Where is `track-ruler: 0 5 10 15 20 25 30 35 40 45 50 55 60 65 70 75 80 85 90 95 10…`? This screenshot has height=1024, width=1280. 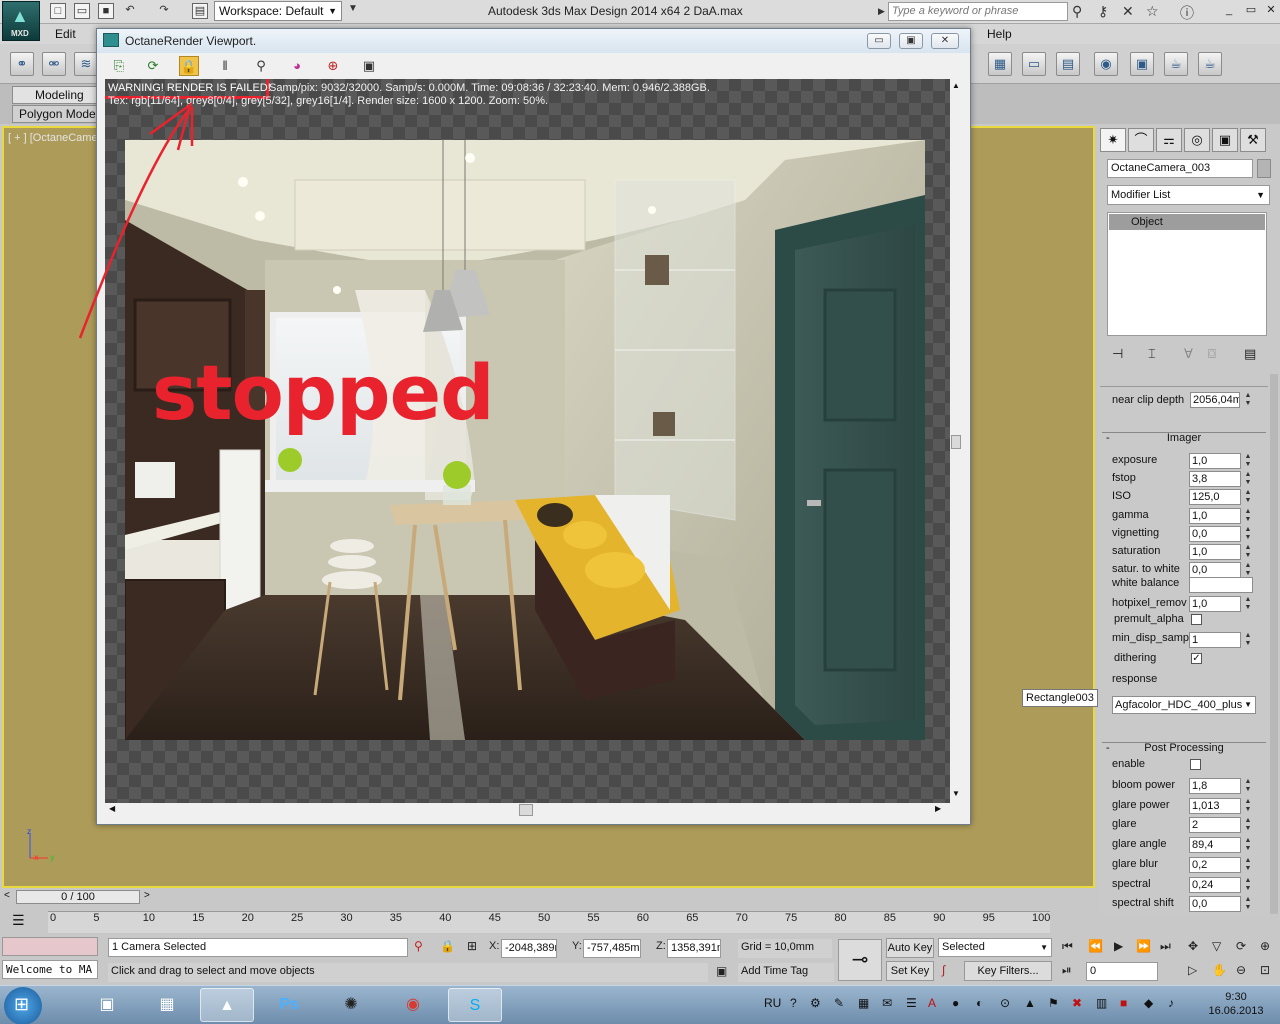
track-ruler: 0 5 10 15 20 25 30 35 40 45 50 55 60 65 70 75 80 85 90 95 10… is located at coordinates (549, 922).